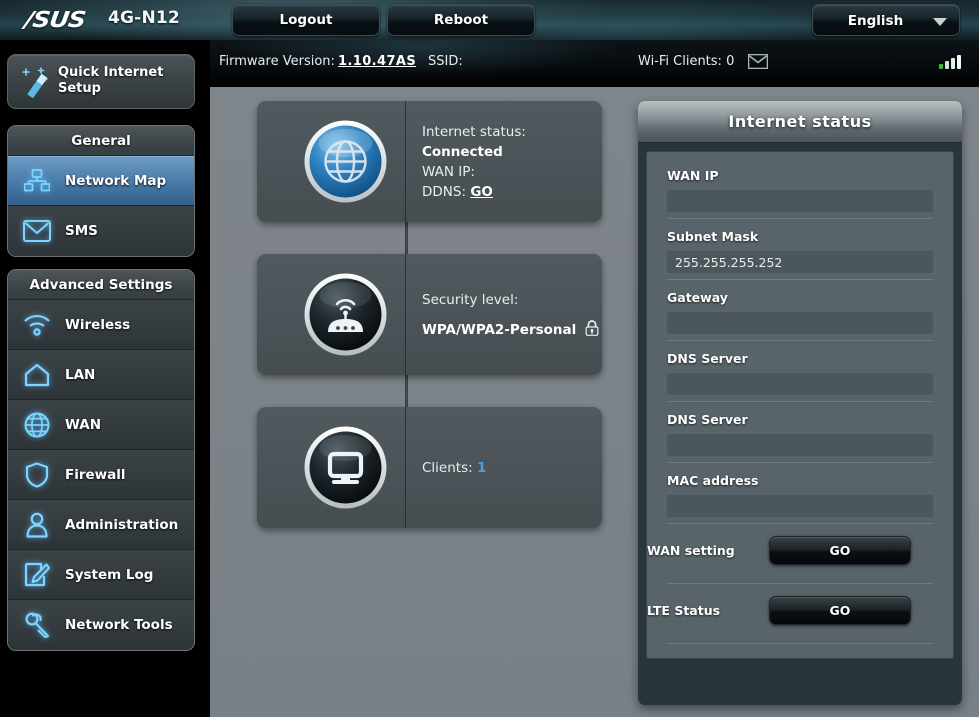 This screenshot has height=717, width=979. I want to click on status-action-wan-setting: WAN setting GO, so click(800, 550).